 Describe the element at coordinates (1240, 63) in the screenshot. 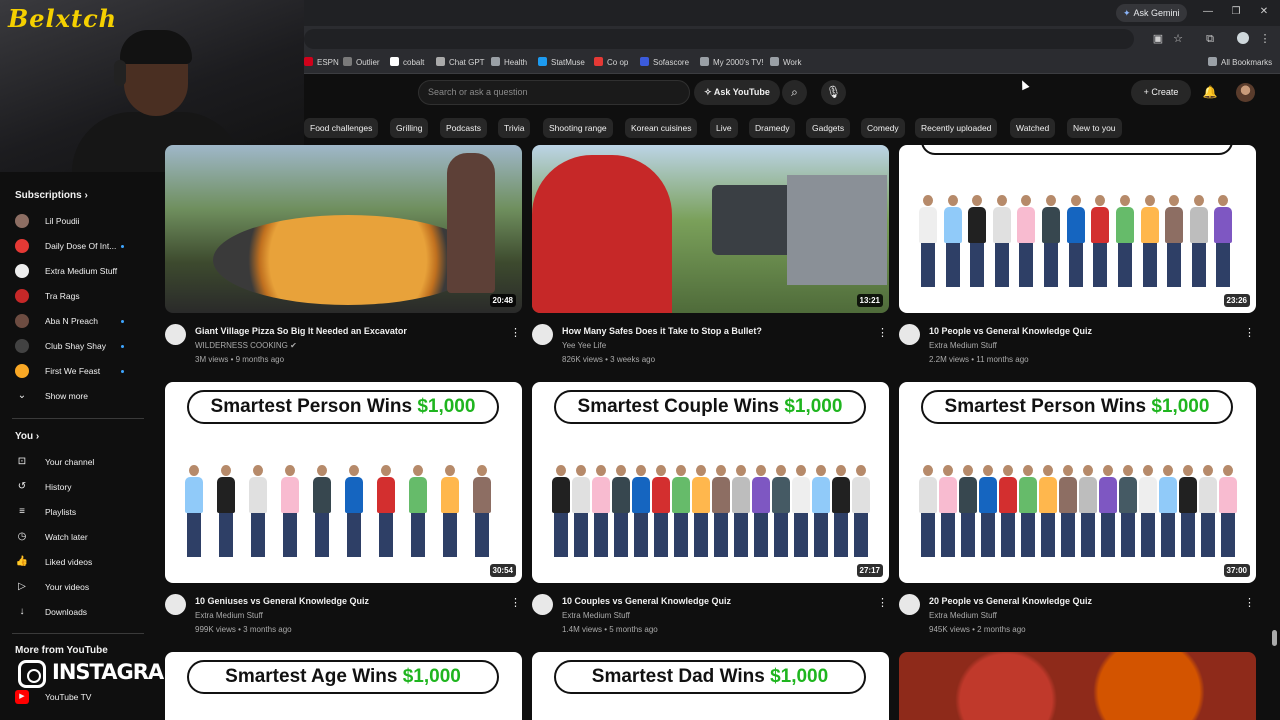

I see `all-bookmarks-button: All Bookmarks` at that location.